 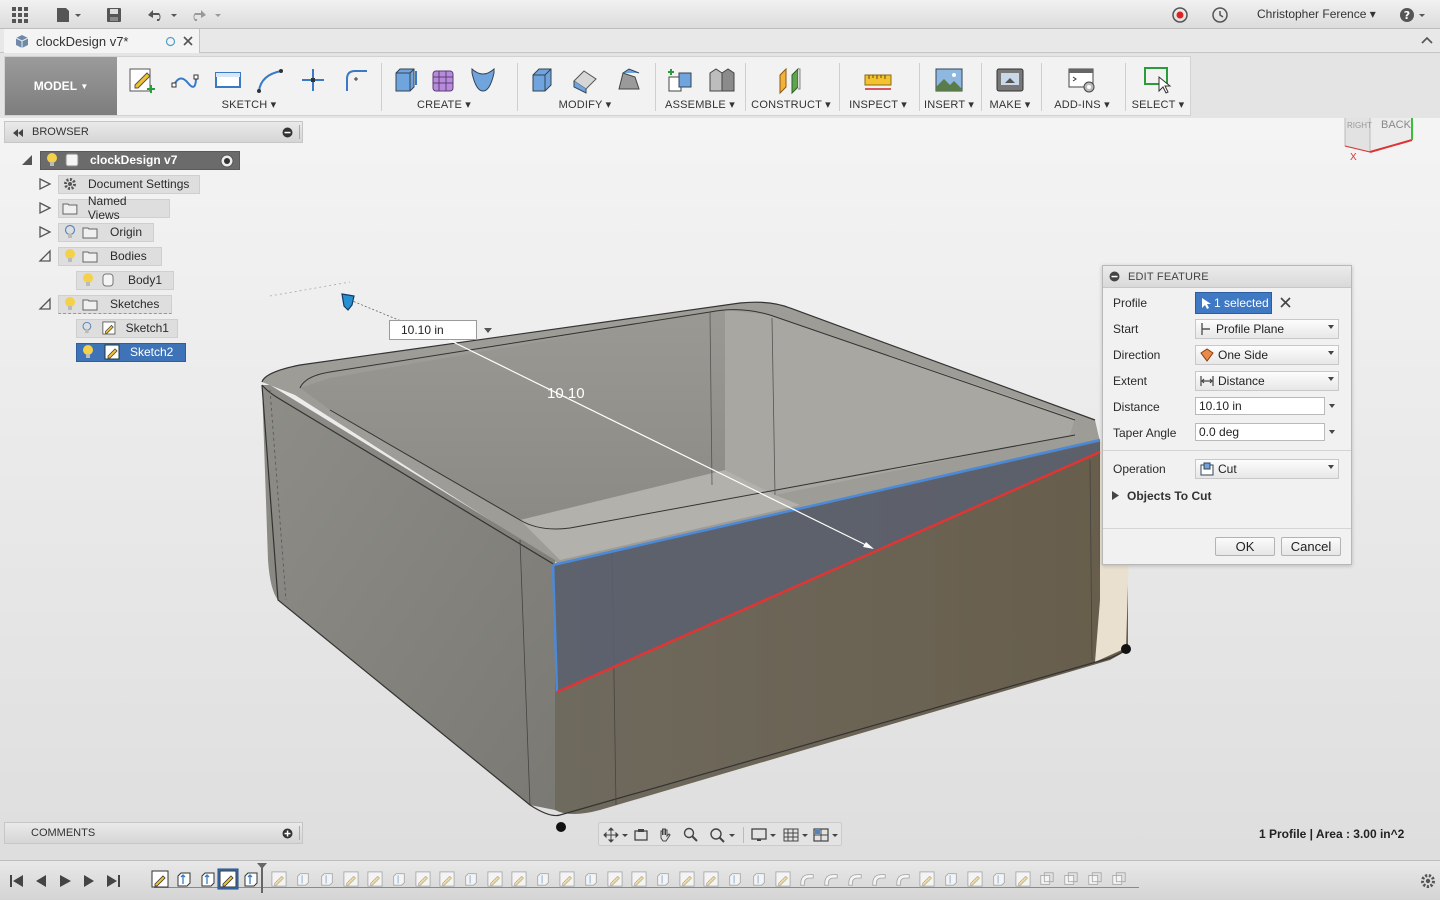 What do you see at coordinates (20, 15) in the screenshot?
I see `apps-grid-icon` at bounding box center [20, 15].